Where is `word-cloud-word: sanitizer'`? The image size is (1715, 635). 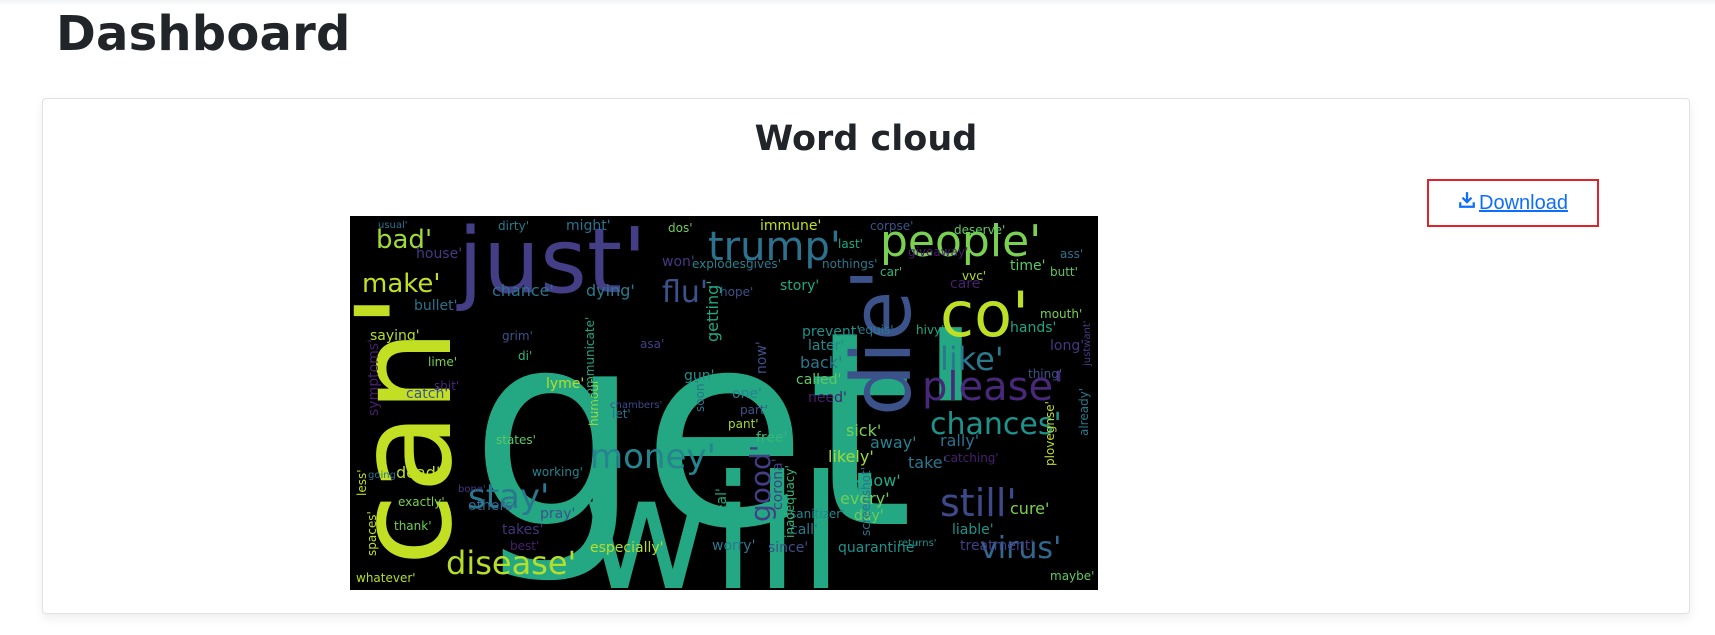
word-cloud-word: sanitizer' is located at coordinates (817, 514).